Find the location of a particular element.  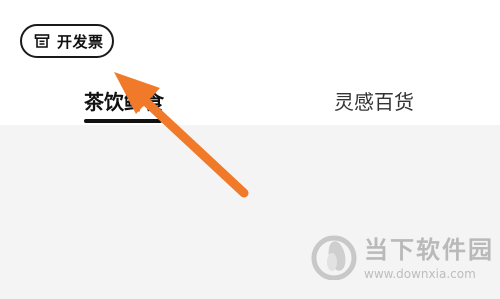

watermark-text: 当下软件园 www.downxia.com is located at coordinates (429, 255).